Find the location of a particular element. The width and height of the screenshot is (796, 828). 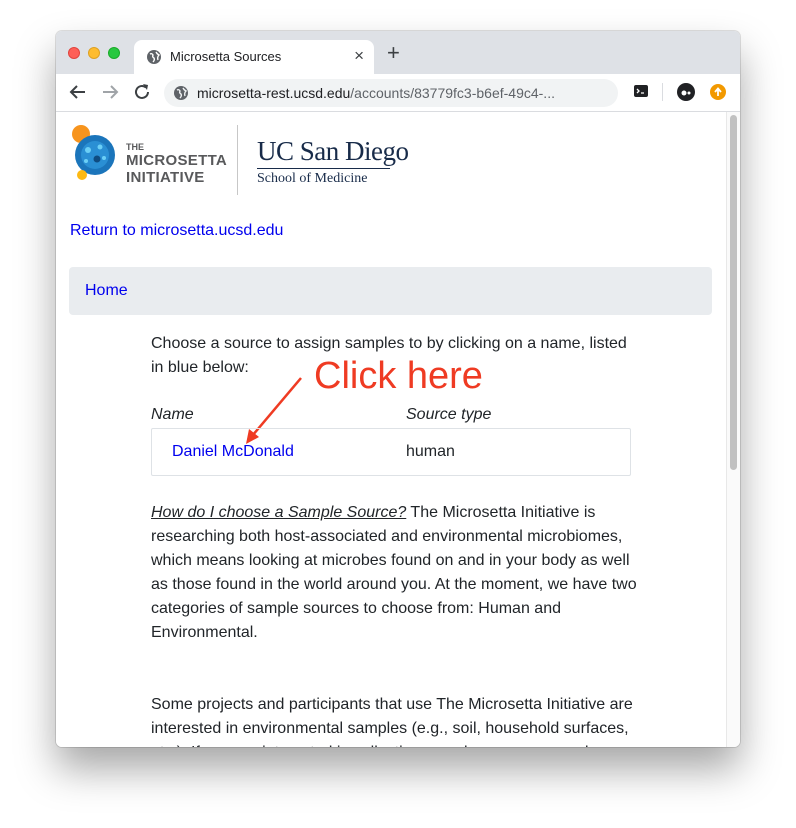

reload-icon is located at coordinates (142, 92).